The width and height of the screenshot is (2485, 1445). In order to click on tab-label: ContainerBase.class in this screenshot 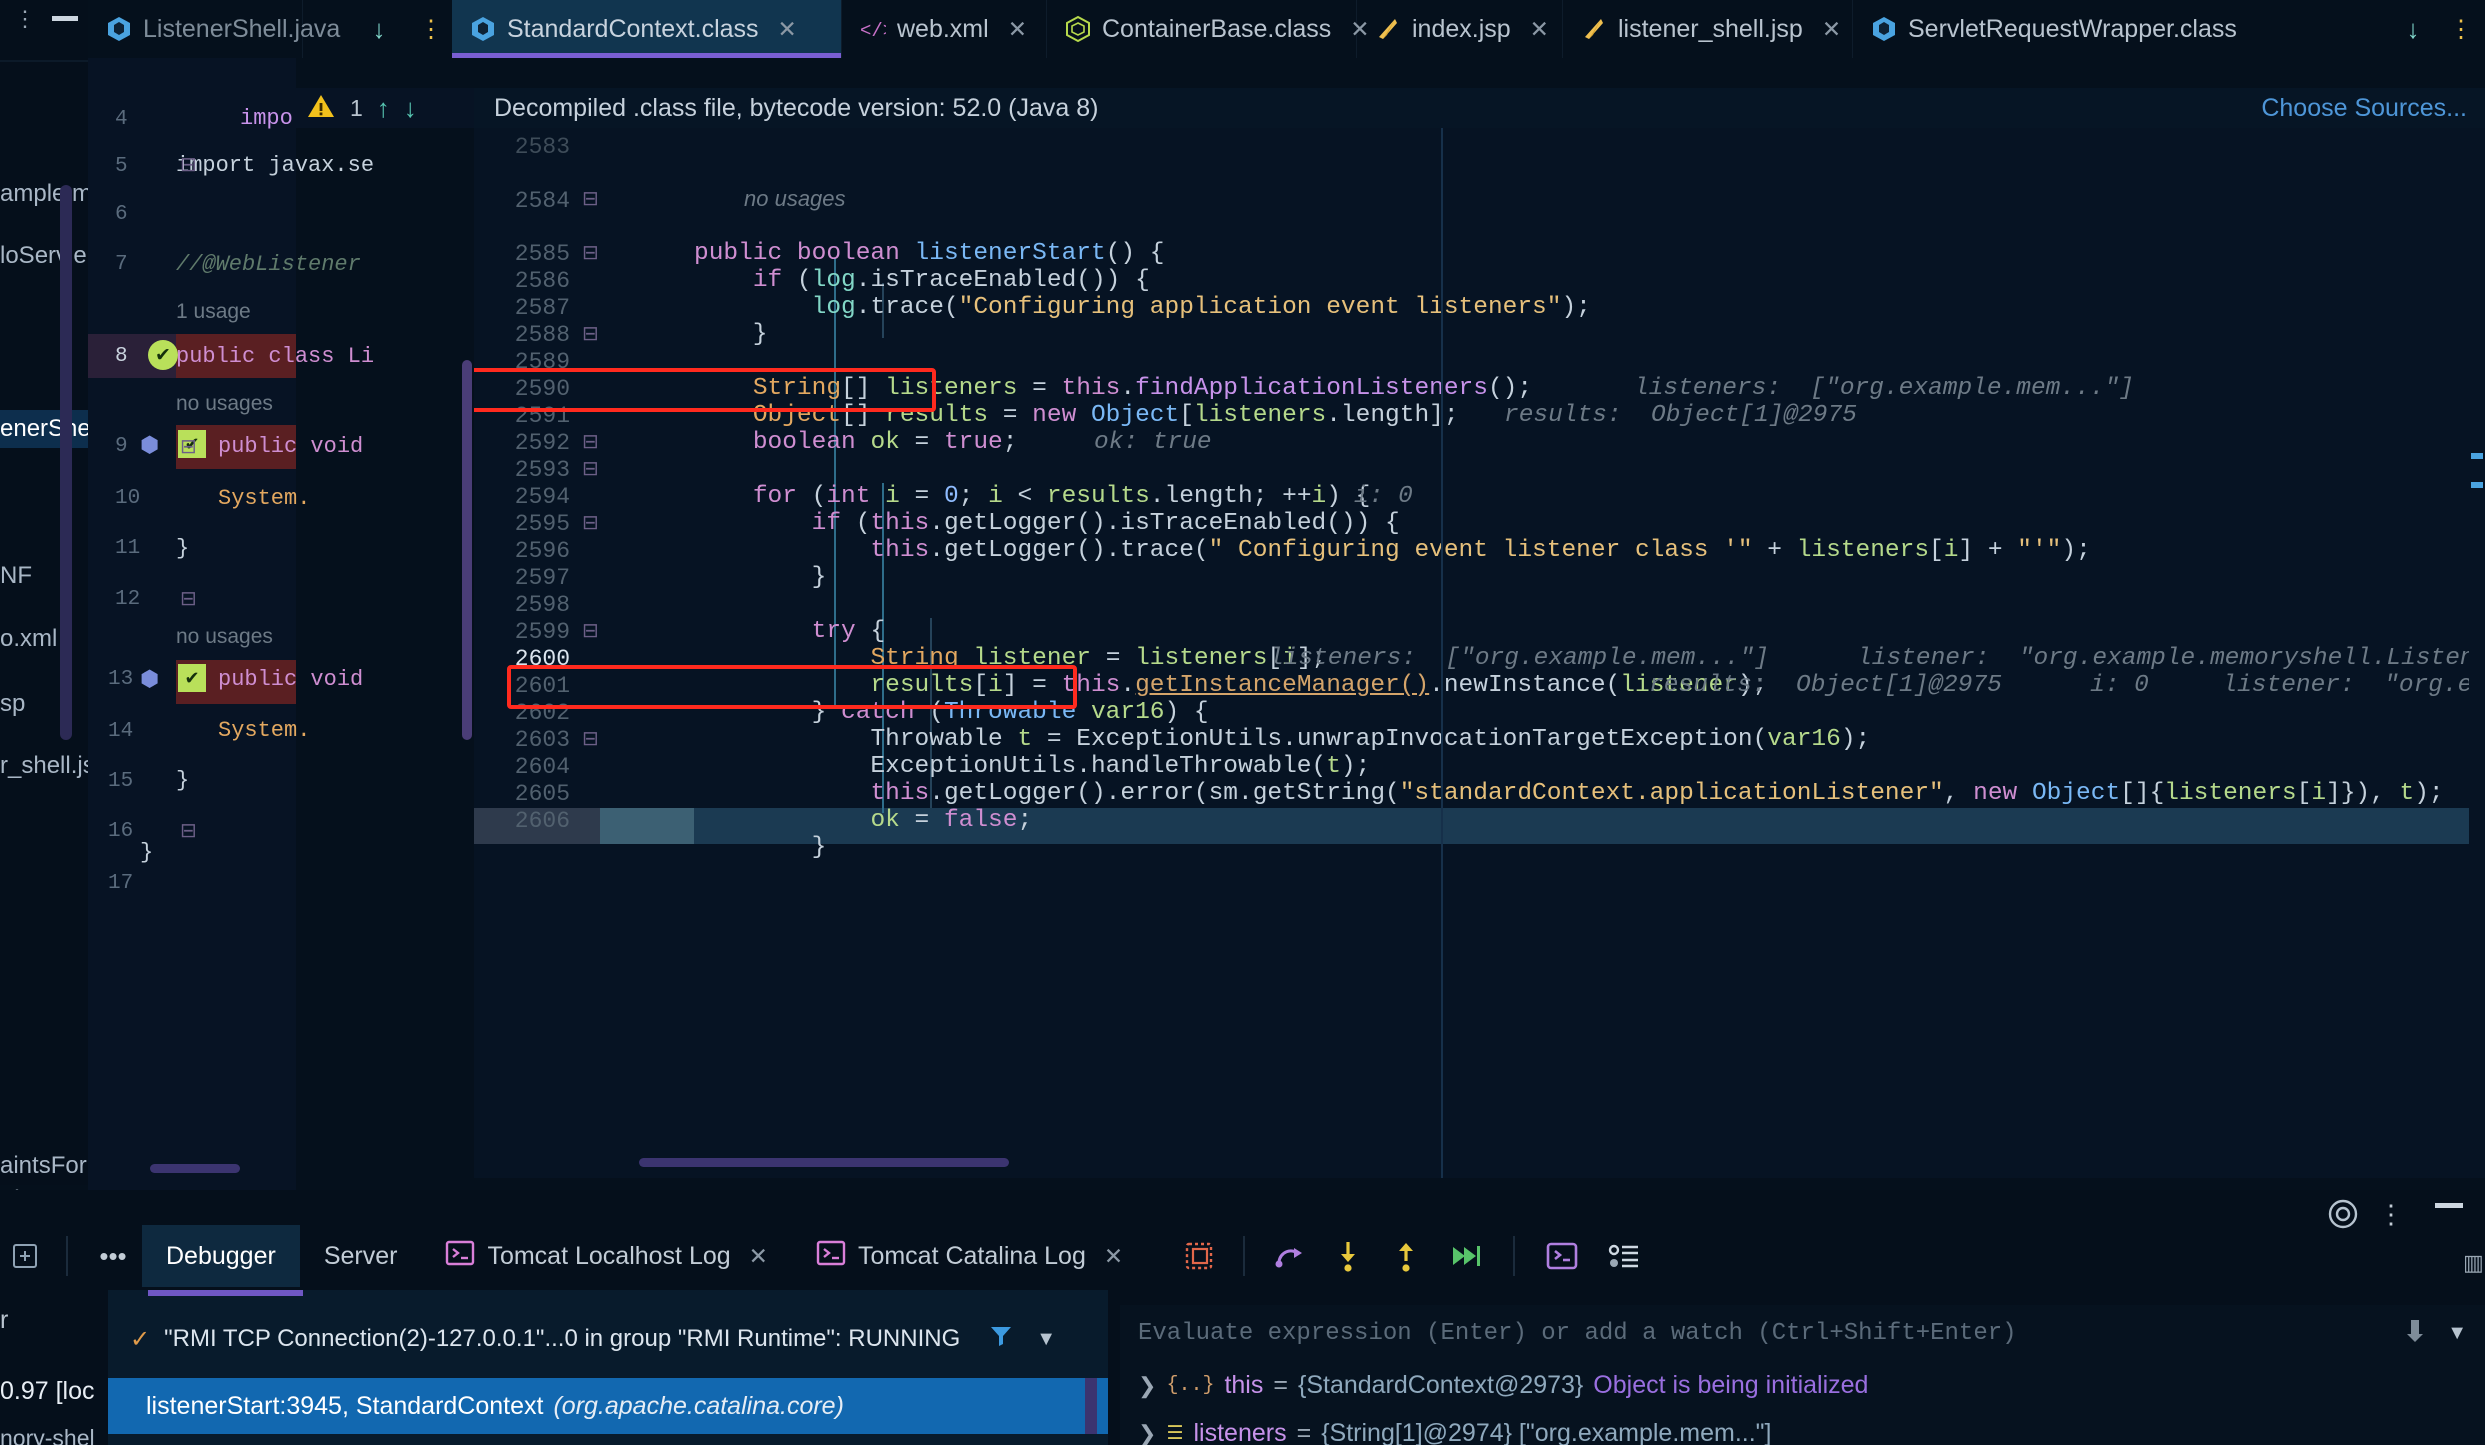, I will do `click(1217, 28)`.